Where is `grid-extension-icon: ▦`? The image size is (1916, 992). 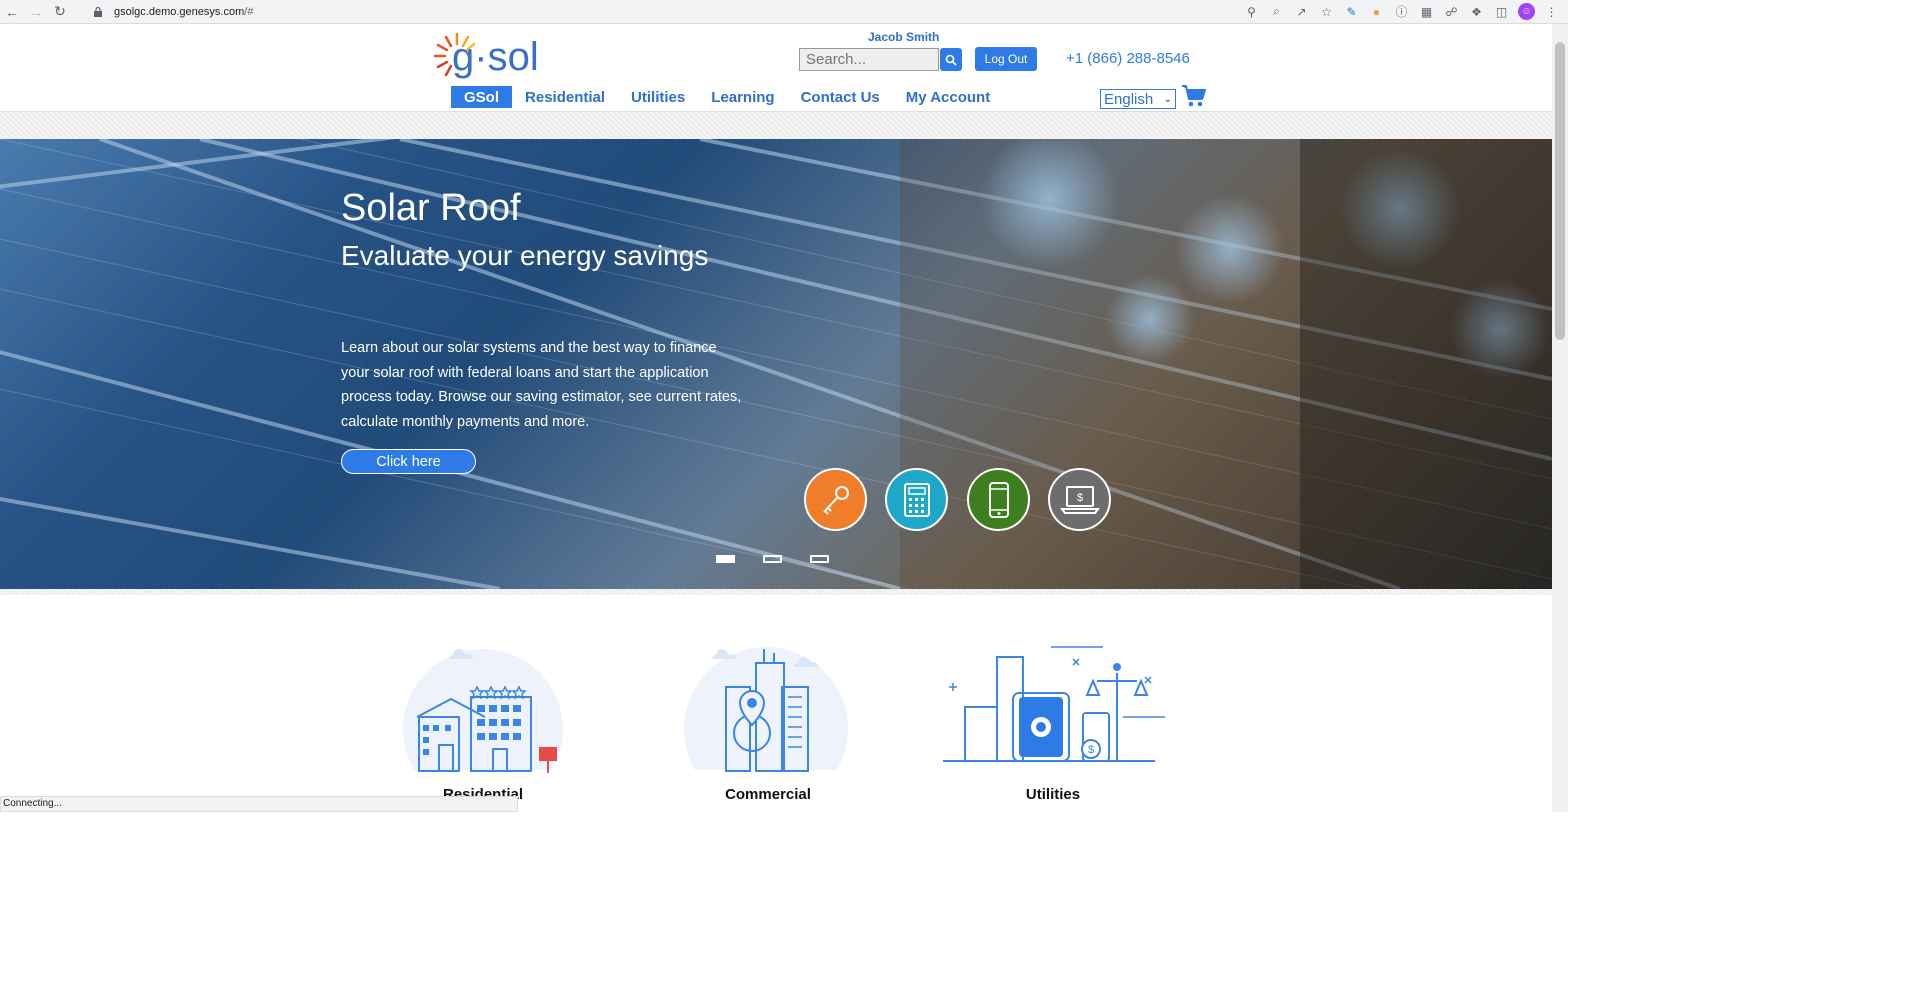
grid-extension-icon: ▦ is located at coordinates (1426, 11).